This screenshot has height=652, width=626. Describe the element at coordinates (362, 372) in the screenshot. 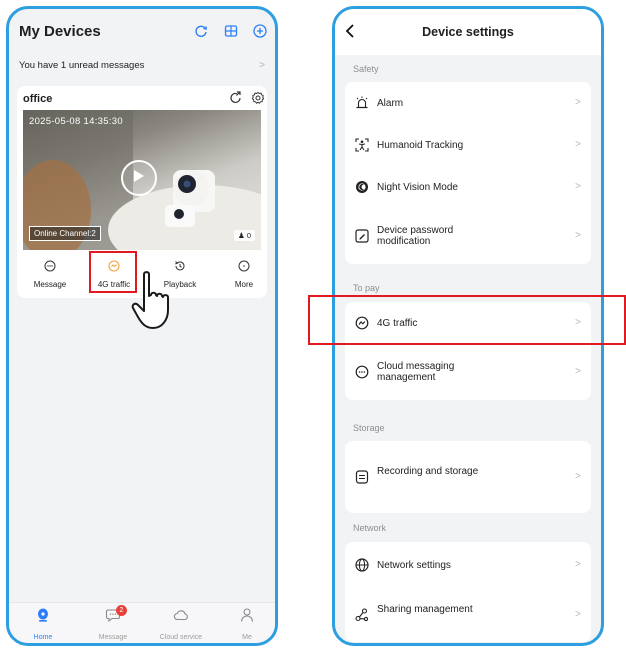

I see `chat-bubble-icon` at that location.